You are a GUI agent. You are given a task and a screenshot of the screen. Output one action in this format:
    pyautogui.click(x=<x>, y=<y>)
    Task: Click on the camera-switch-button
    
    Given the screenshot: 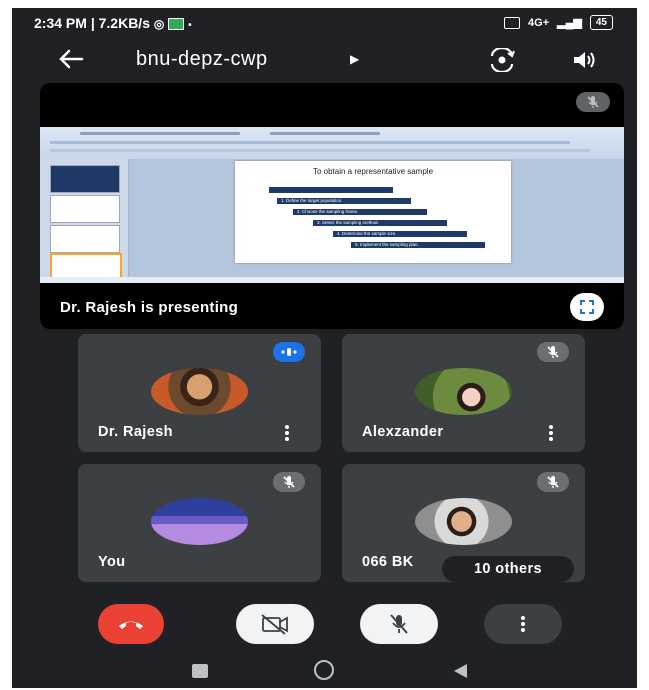 What is the action you would take?
    pyautogui.click(x=502, y=60)
    